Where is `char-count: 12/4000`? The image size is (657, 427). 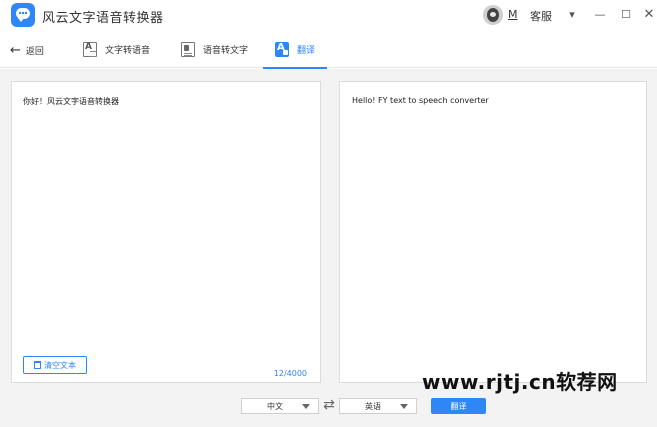
char-count: 12/4000 is located at coordinates (290, 373).